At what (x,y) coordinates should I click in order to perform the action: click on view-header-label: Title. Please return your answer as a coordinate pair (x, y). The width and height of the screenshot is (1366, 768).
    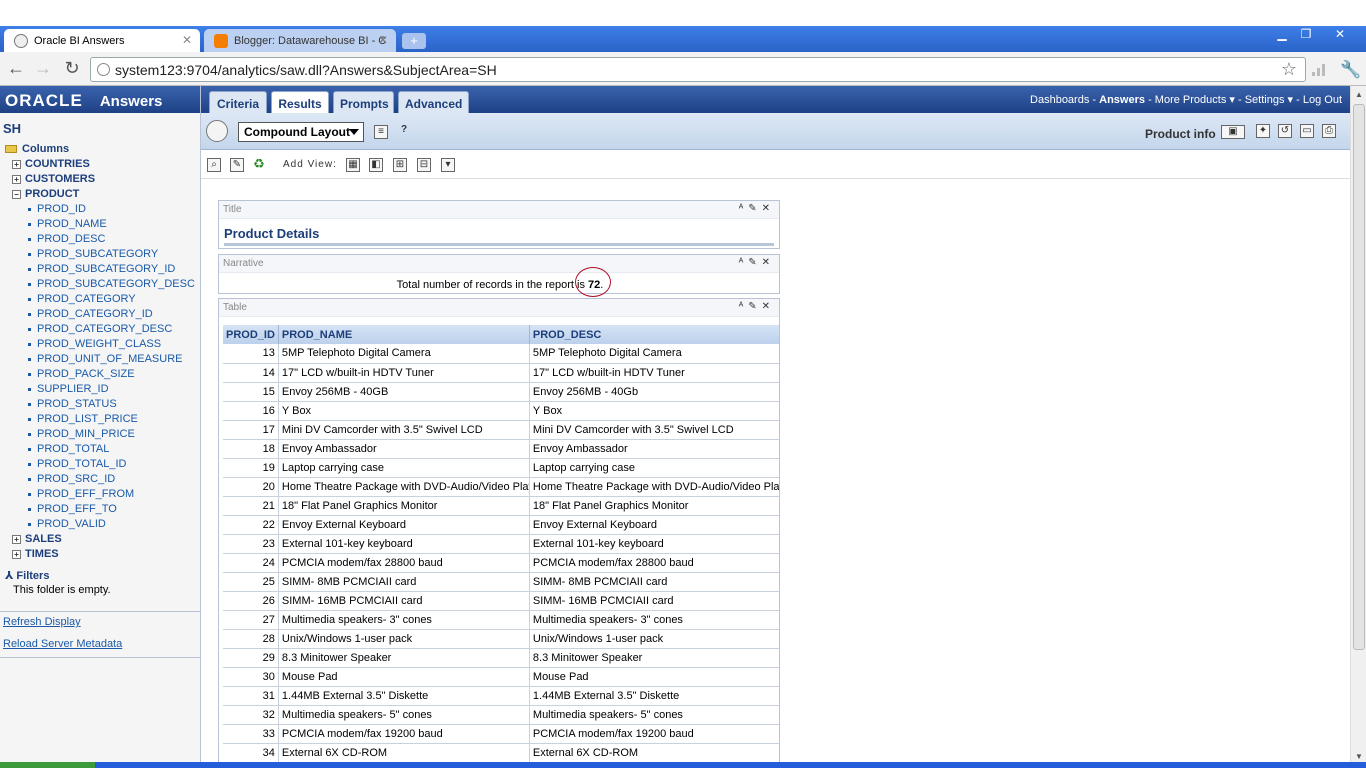
    Looking at the image, I should click on (232, 209).